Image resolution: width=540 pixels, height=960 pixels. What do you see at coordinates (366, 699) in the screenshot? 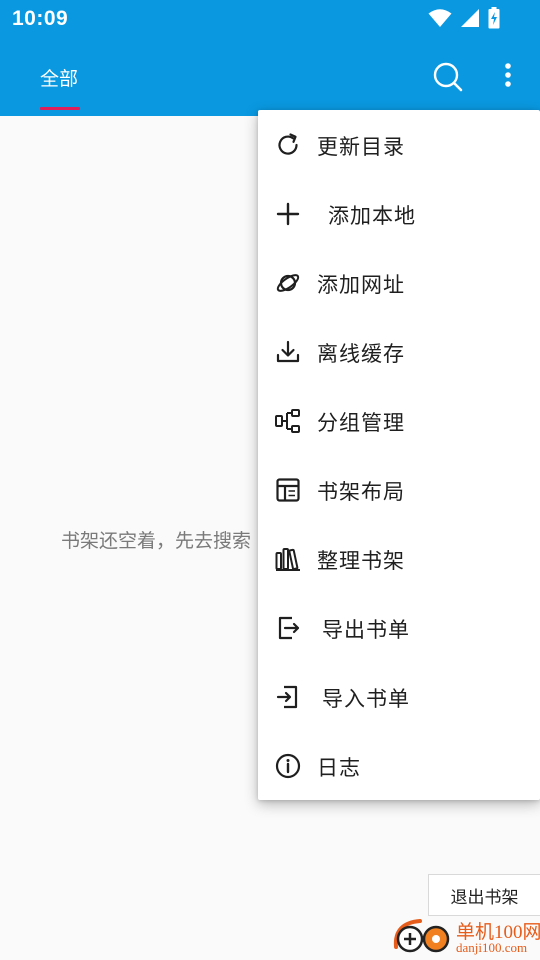
I see `menu-item-label: 导入书单` at bounding box center [366, 699].